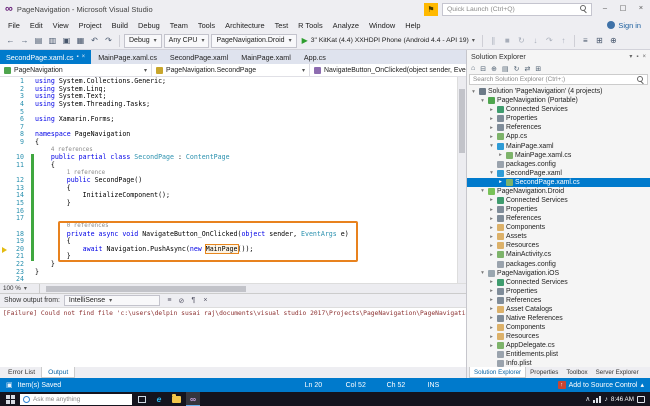 The height and width of the screenshot is (406, 650). What do you see at coordinates (535, 41) in the screenshot?
I see `step-into-icon: ↓` at bounding box center [535, 41].